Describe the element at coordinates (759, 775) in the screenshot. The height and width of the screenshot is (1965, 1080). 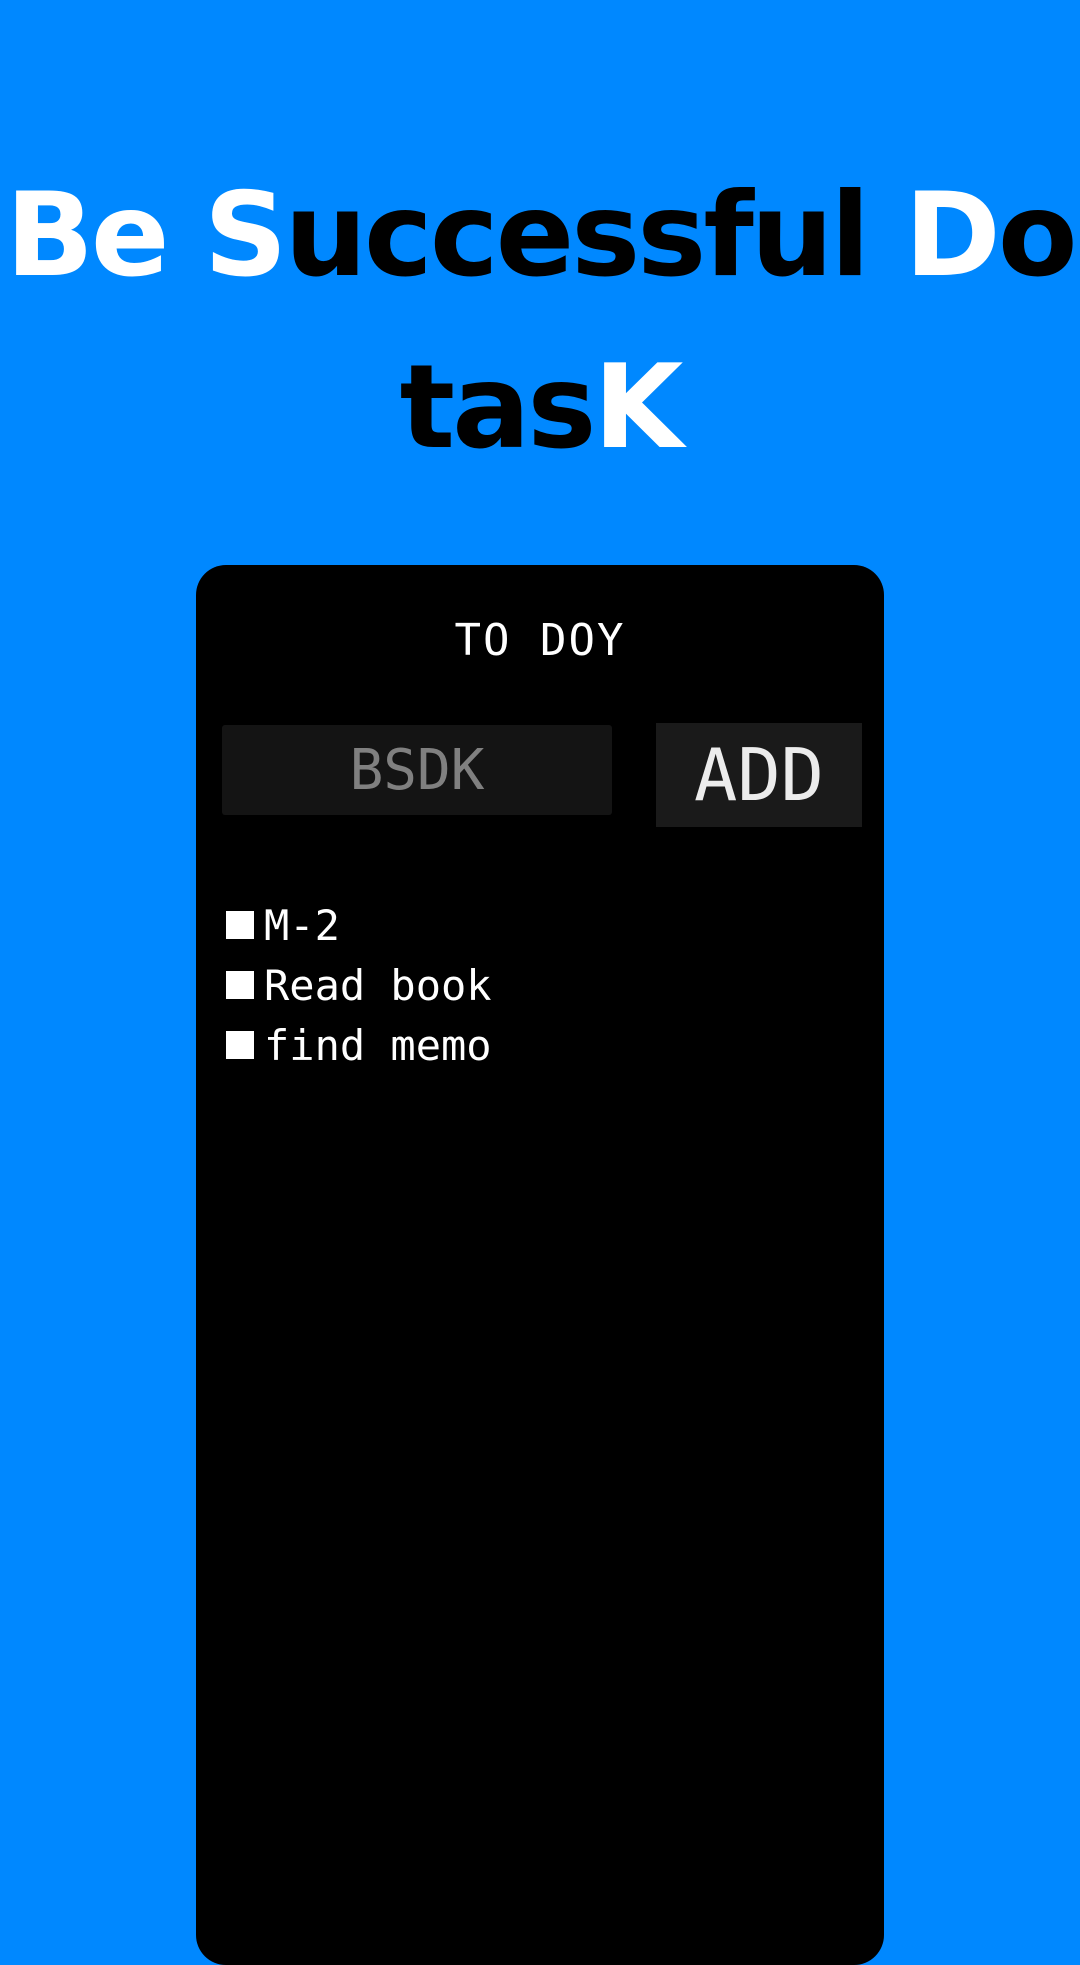
I see `add-button: ADD` at that location.